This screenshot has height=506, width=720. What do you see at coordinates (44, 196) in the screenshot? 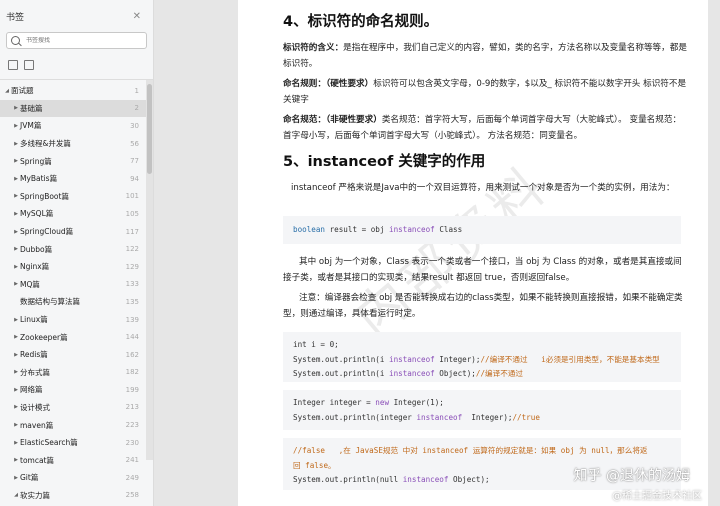
I see `bookmark-label: SpringBoot篇` at bounding box center [44, 196].